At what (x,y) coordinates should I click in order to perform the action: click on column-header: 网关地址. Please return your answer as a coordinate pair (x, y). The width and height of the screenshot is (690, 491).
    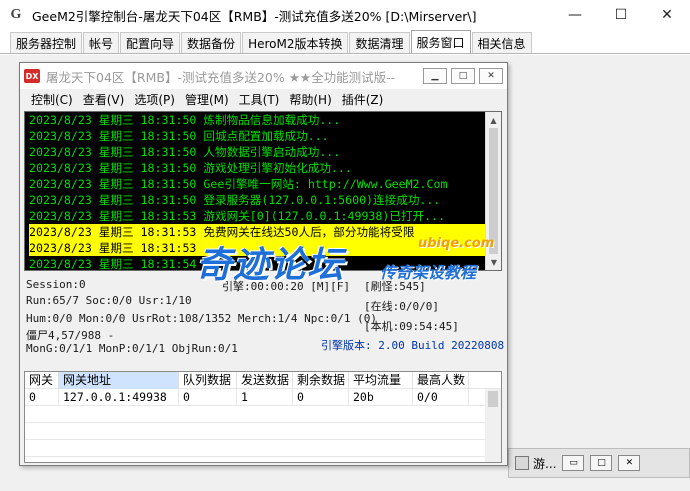
    Looking at the image, I should click on (119, 380).